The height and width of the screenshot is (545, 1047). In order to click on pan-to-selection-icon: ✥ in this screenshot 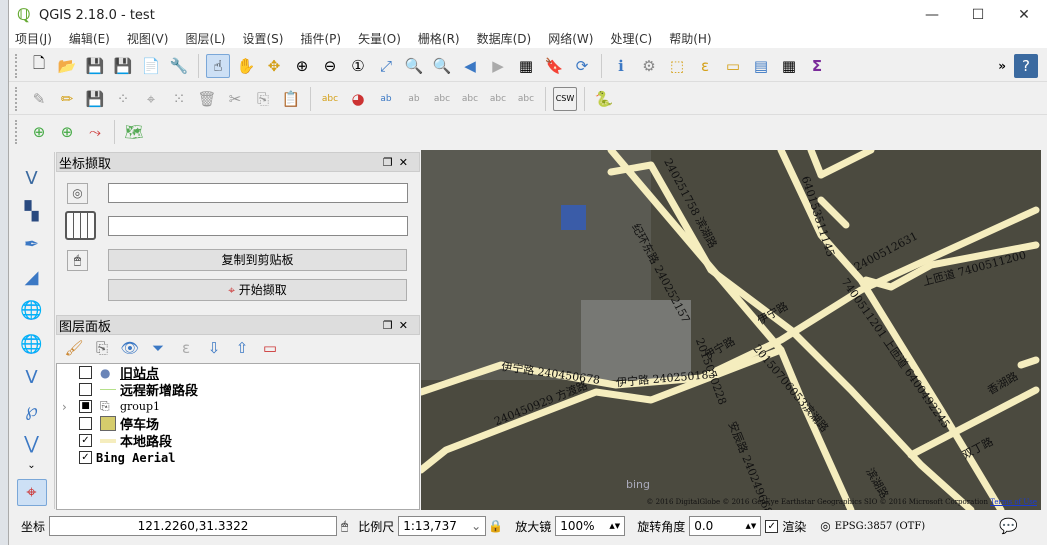, I will do `click(274, 66)`.